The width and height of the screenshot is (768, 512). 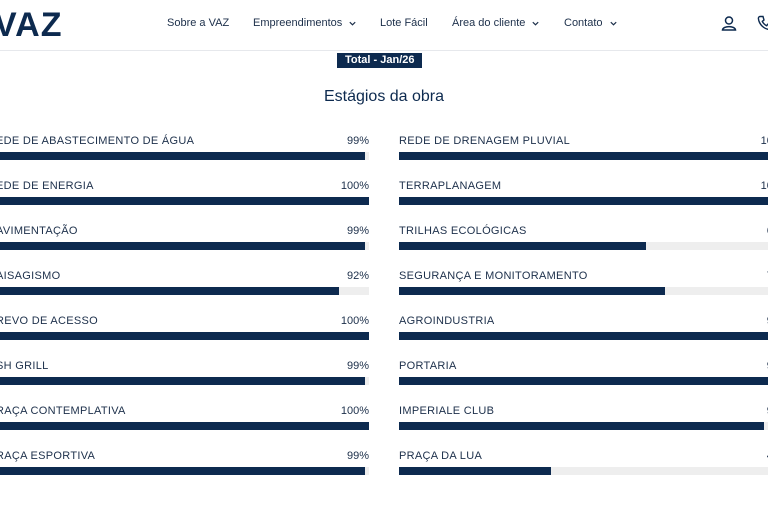 What do you see at coordinates (47, 186) in the screenshot?
I see `stage-name: EDE DE ENERGIA` at bounding box center [47, 186].